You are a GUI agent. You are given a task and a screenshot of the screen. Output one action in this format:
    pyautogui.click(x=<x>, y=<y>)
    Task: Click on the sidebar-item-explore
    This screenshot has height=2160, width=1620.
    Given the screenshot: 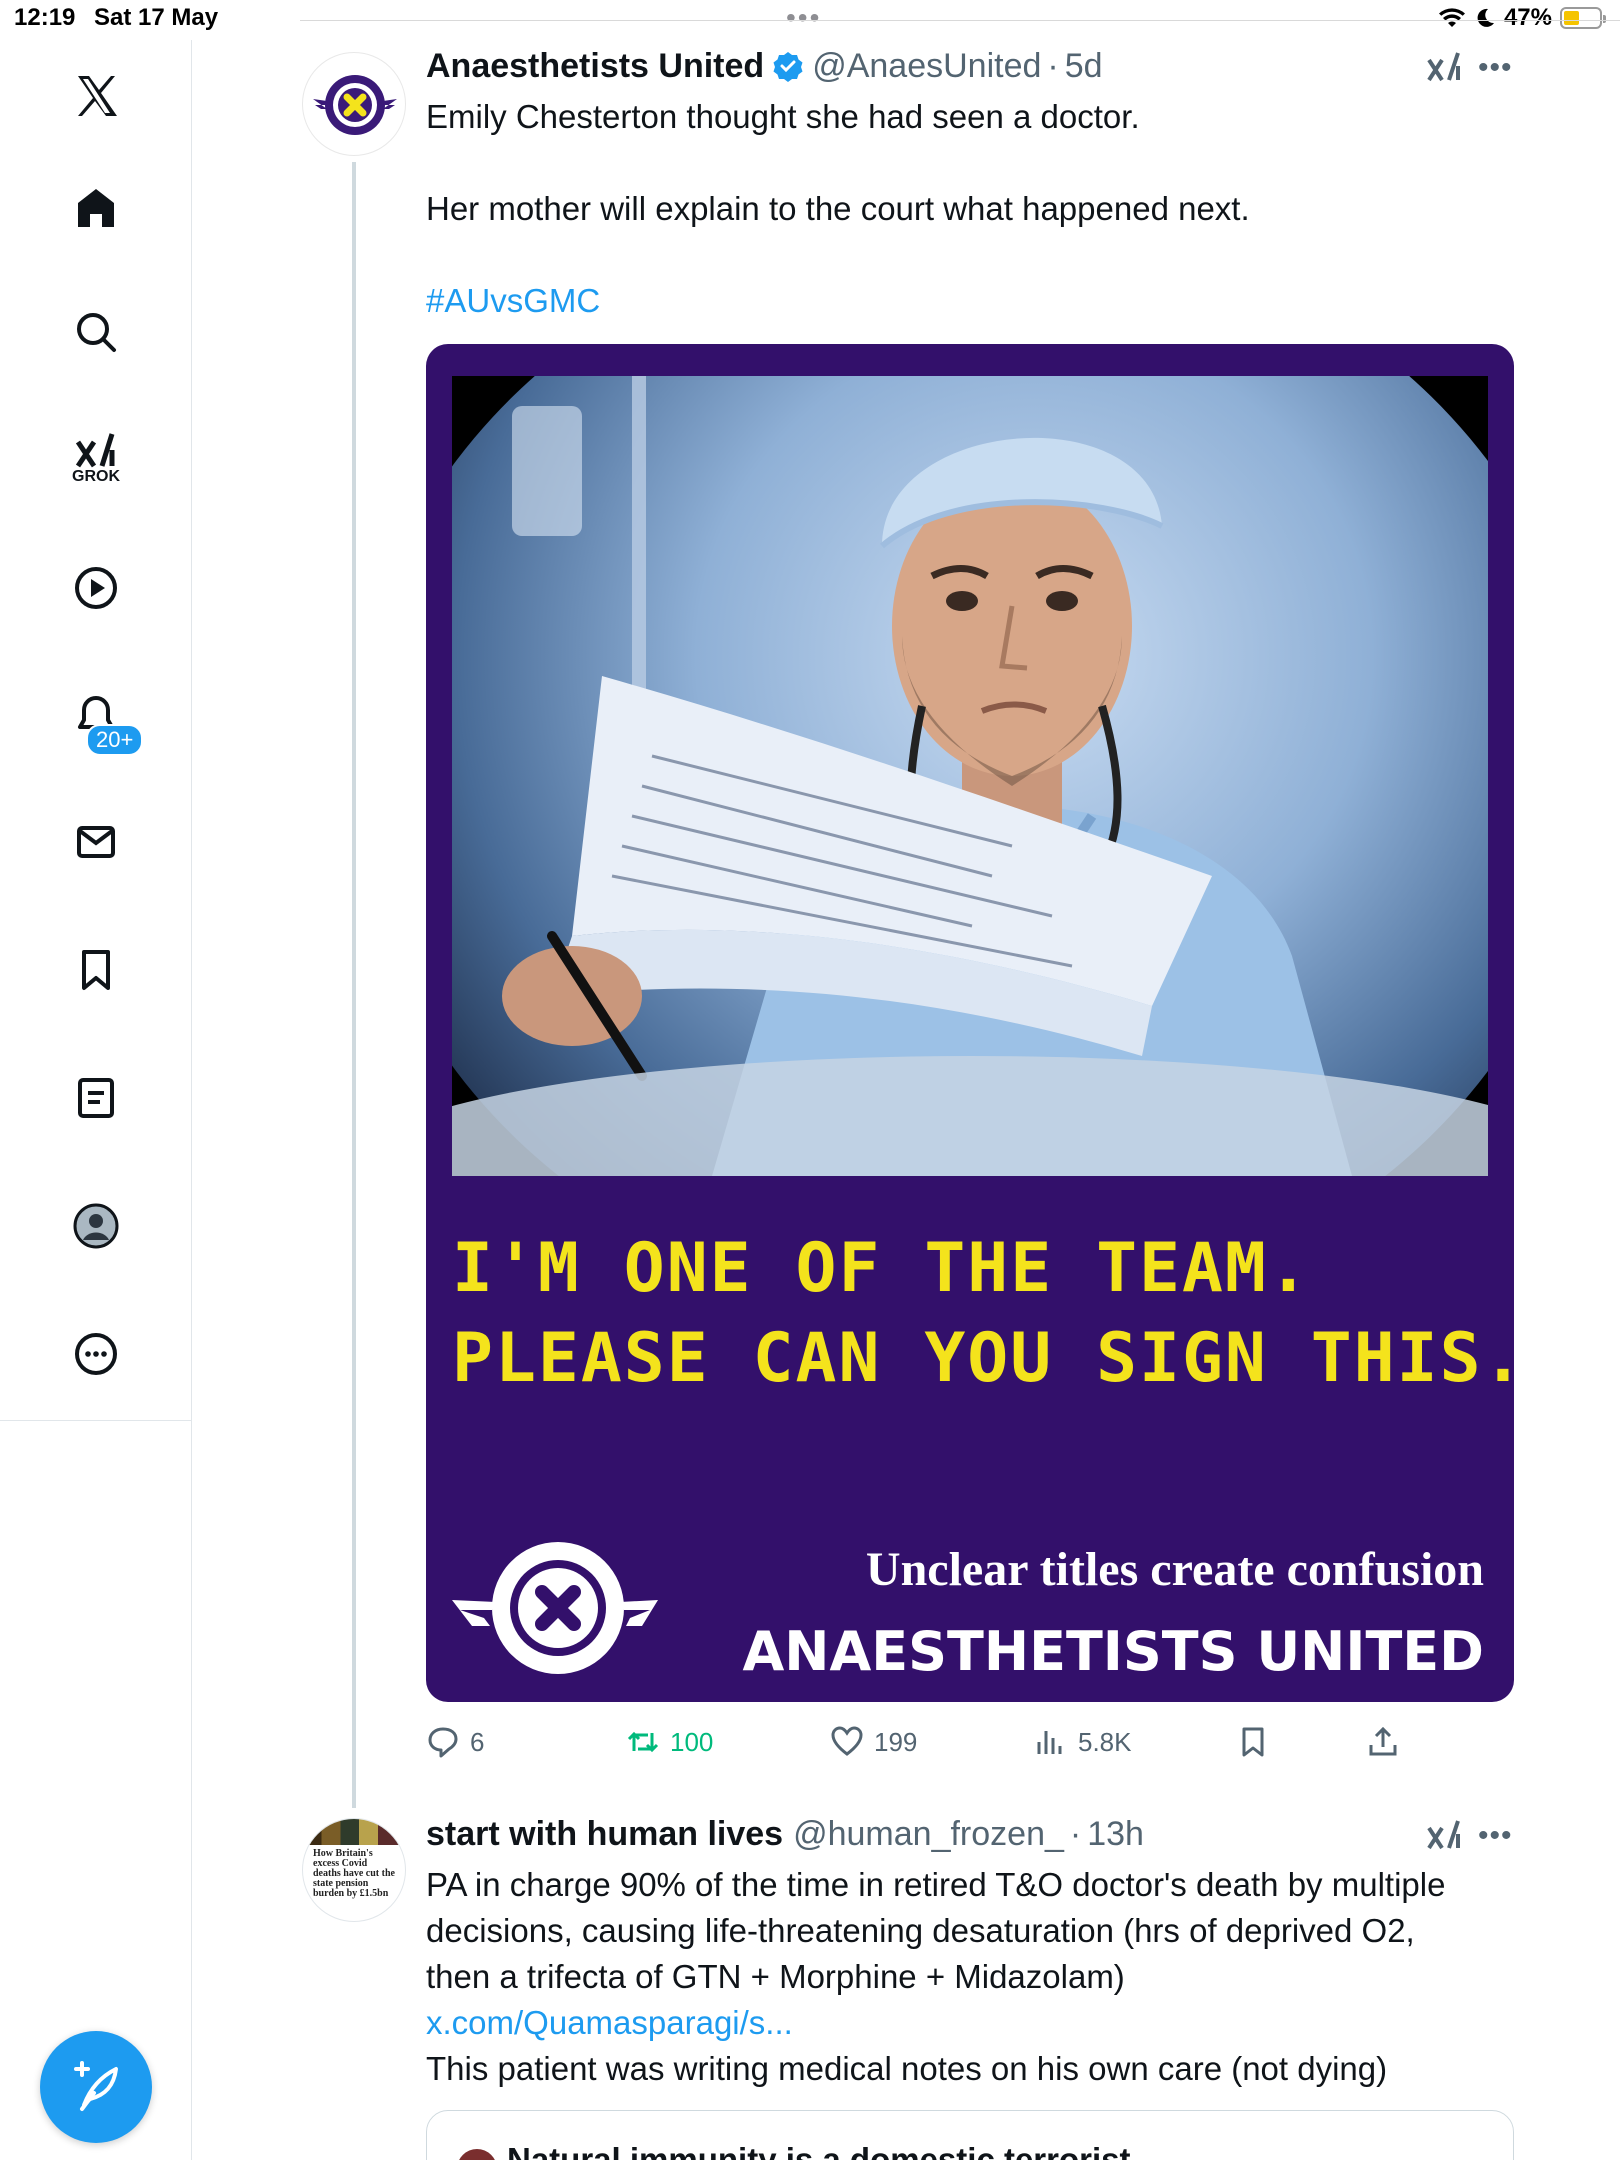 What is the action you would take?
    pyautogui.click(x=96, y=332)
    